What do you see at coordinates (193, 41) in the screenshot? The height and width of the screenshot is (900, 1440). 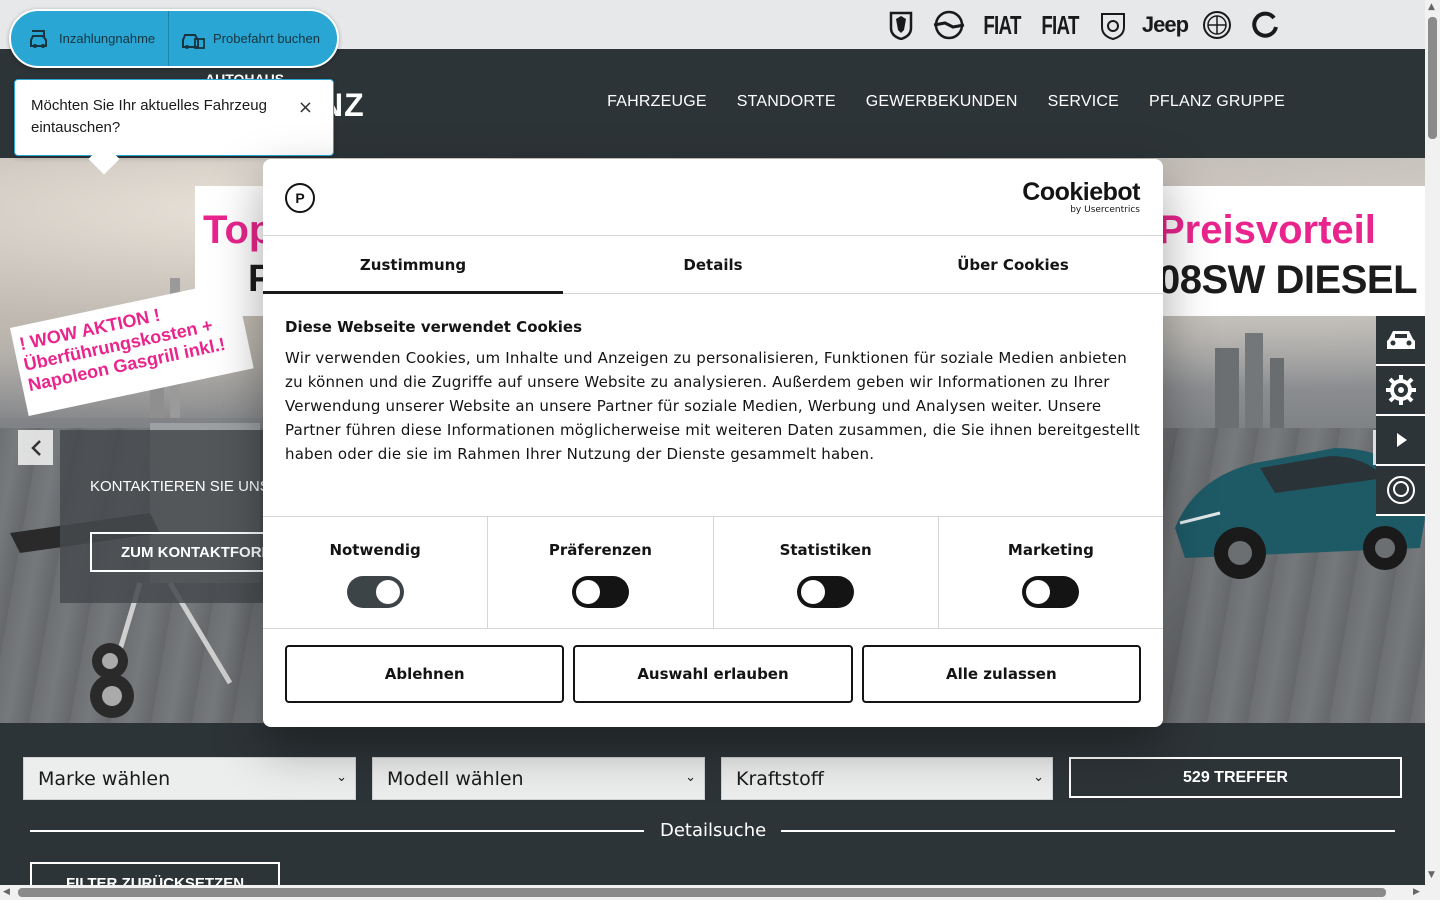 I see `car-calendar-icon` at bounding box center [193, 41].